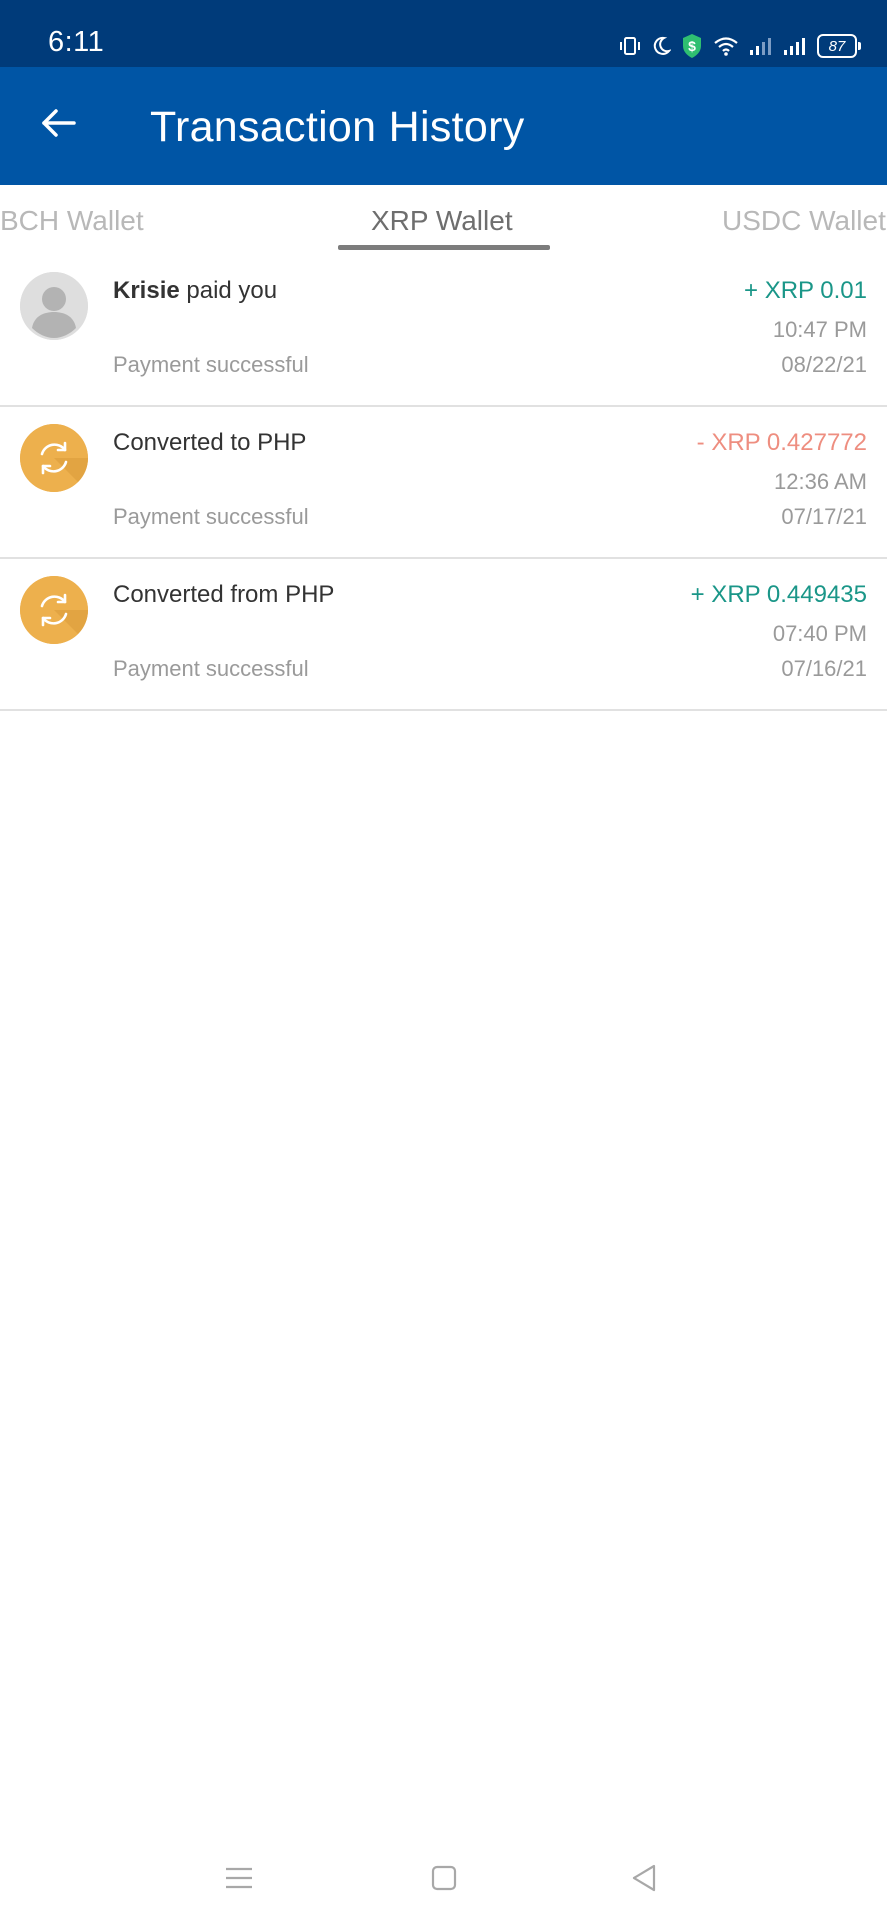  Describe the element at coordinates (146, 290) in the screenshot. I see `transaction-sender: Krisie` at that location.